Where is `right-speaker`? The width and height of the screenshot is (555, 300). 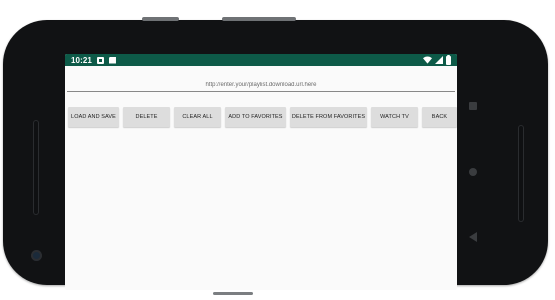
right-speaker is located at coordinates (521, 173).